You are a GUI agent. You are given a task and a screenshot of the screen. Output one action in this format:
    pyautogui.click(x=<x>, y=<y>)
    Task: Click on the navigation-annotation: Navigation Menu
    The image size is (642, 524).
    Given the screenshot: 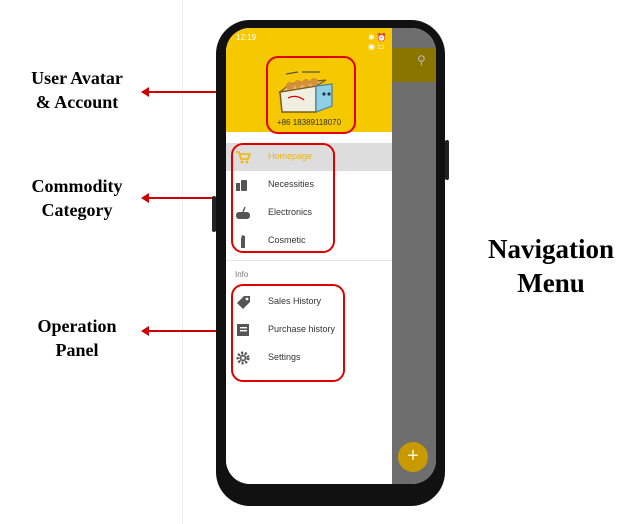 What is the action you would take?
    pyautogui.click(x=550, y=266)
    